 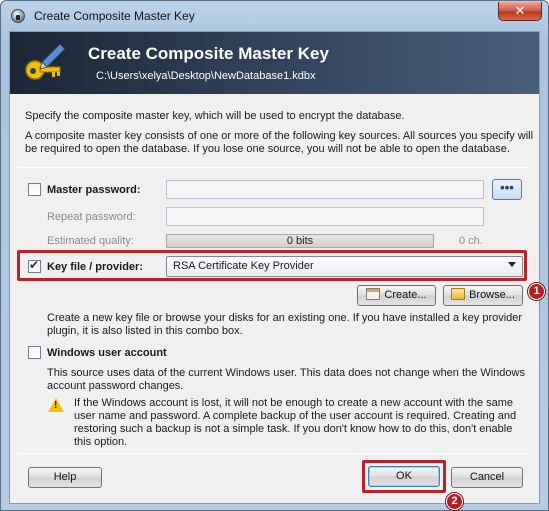 I want to click on warning-line-4: this option., so click(x=101, y=442).